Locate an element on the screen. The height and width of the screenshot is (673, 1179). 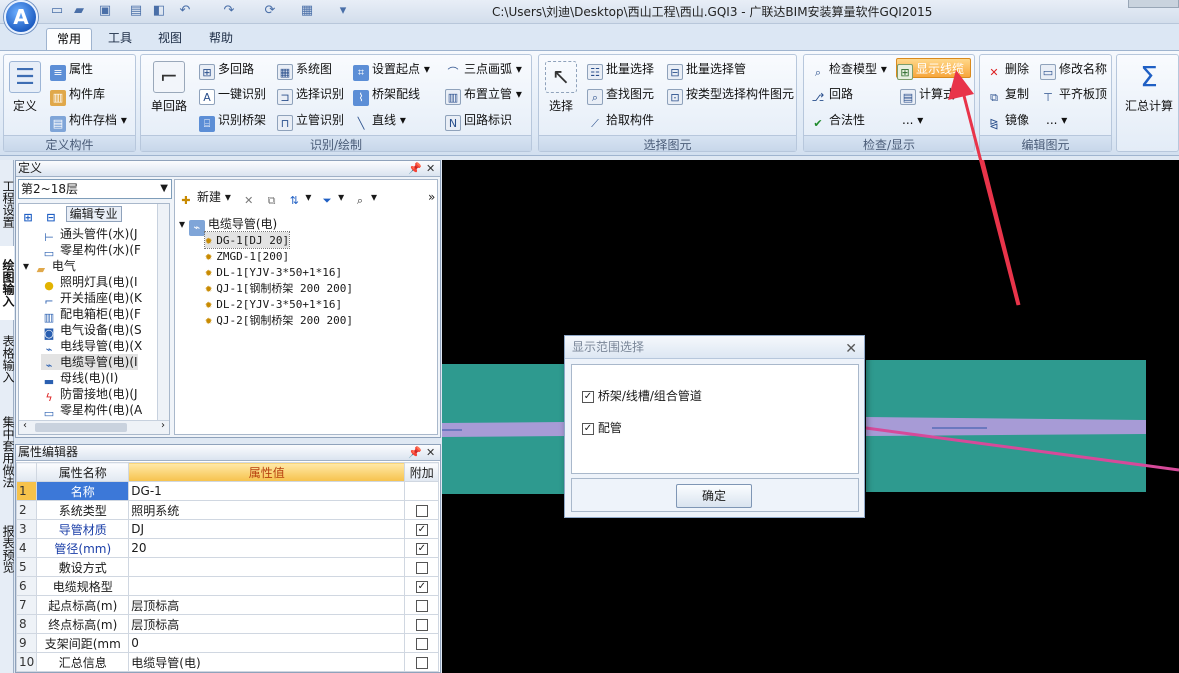
property-value: DG-1 is located at coordinates (267, 491).